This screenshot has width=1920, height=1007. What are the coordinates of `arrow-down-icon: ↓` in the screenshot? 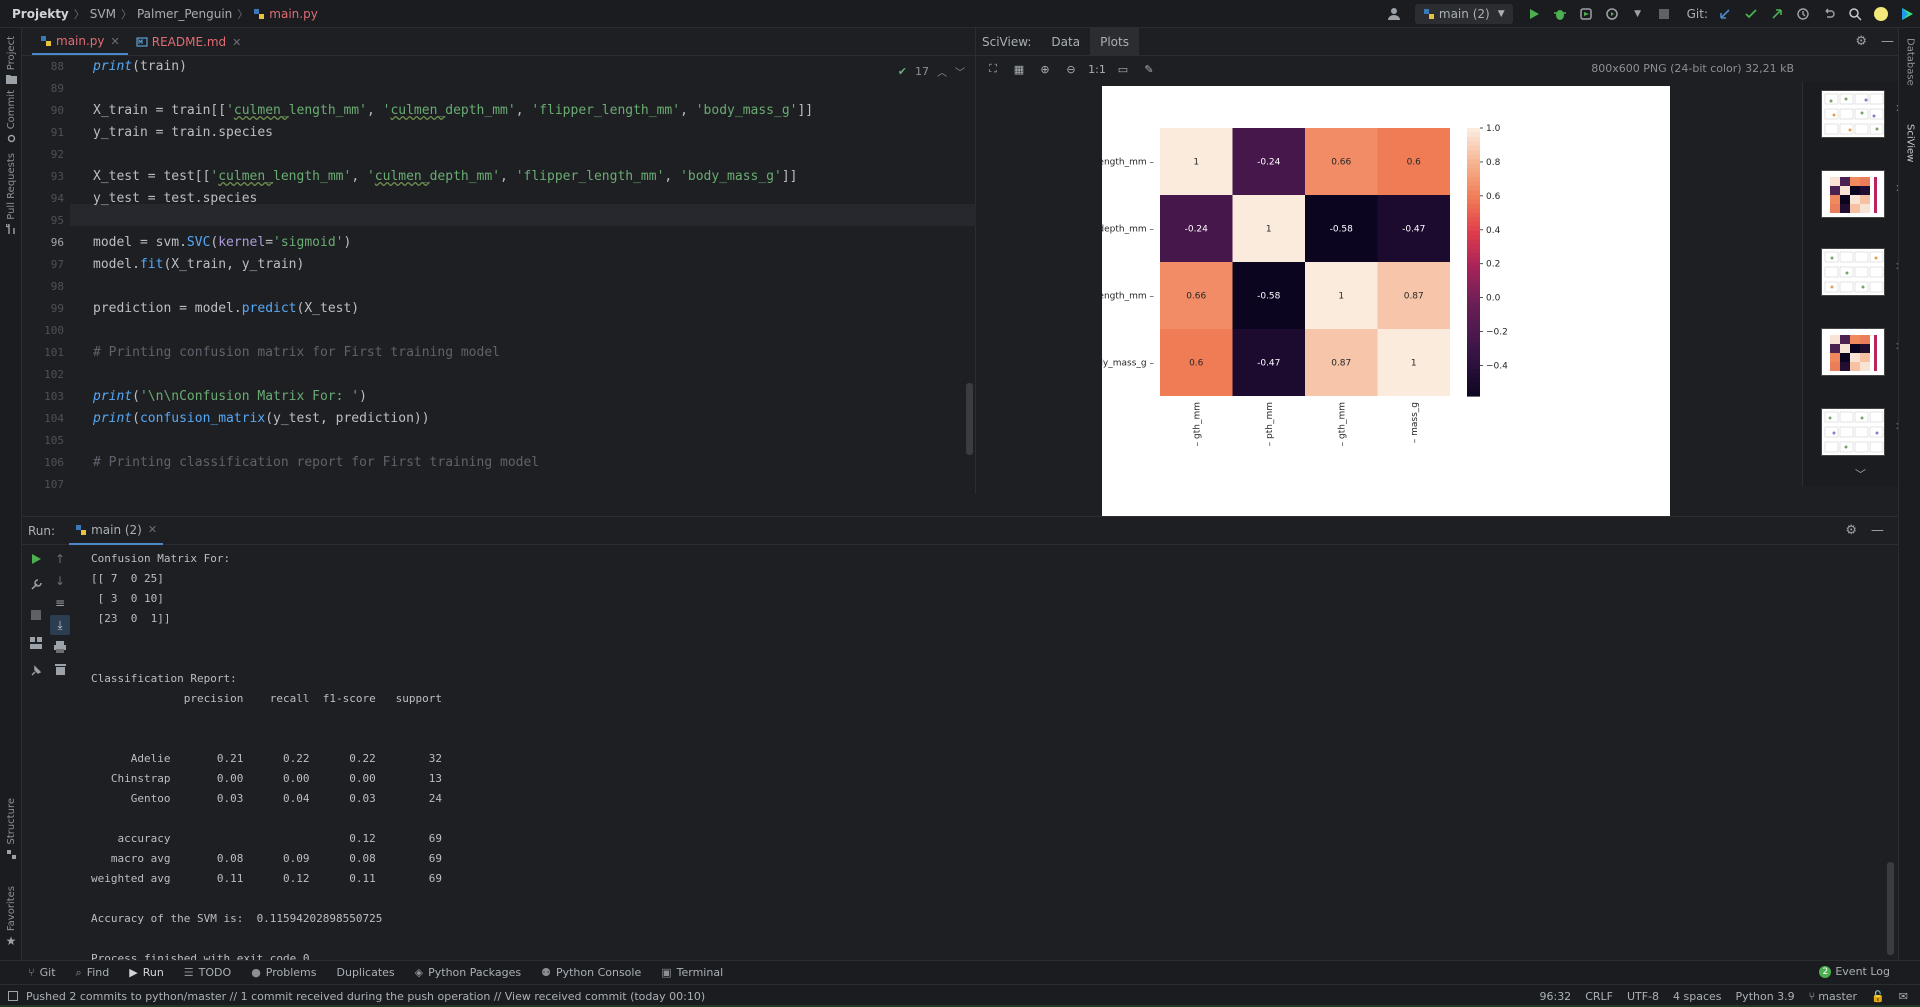 It's located at (60, 581).